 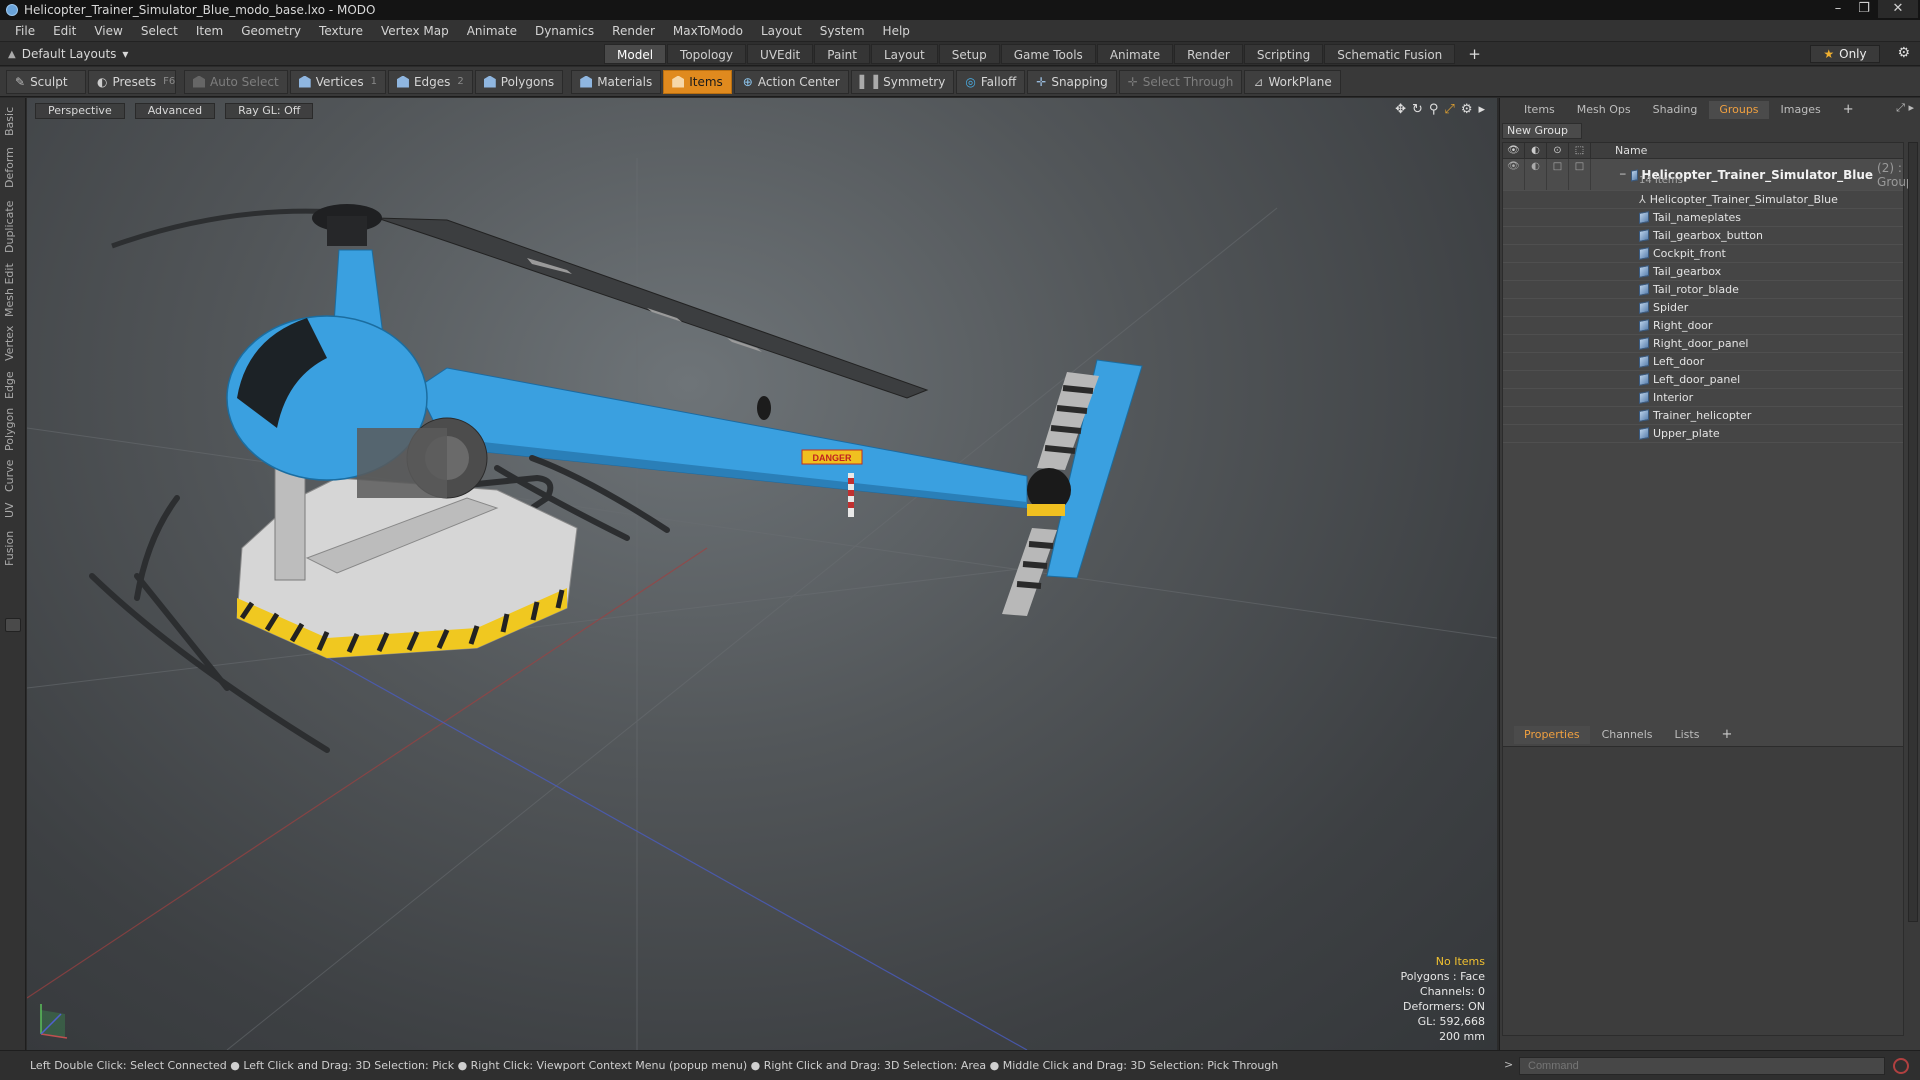 What do you see at coordinates (1390, 54) in the screenshot?
I see `tab-schematic-fusion: Schematic Fusion` at bounding box center [1390, 54].